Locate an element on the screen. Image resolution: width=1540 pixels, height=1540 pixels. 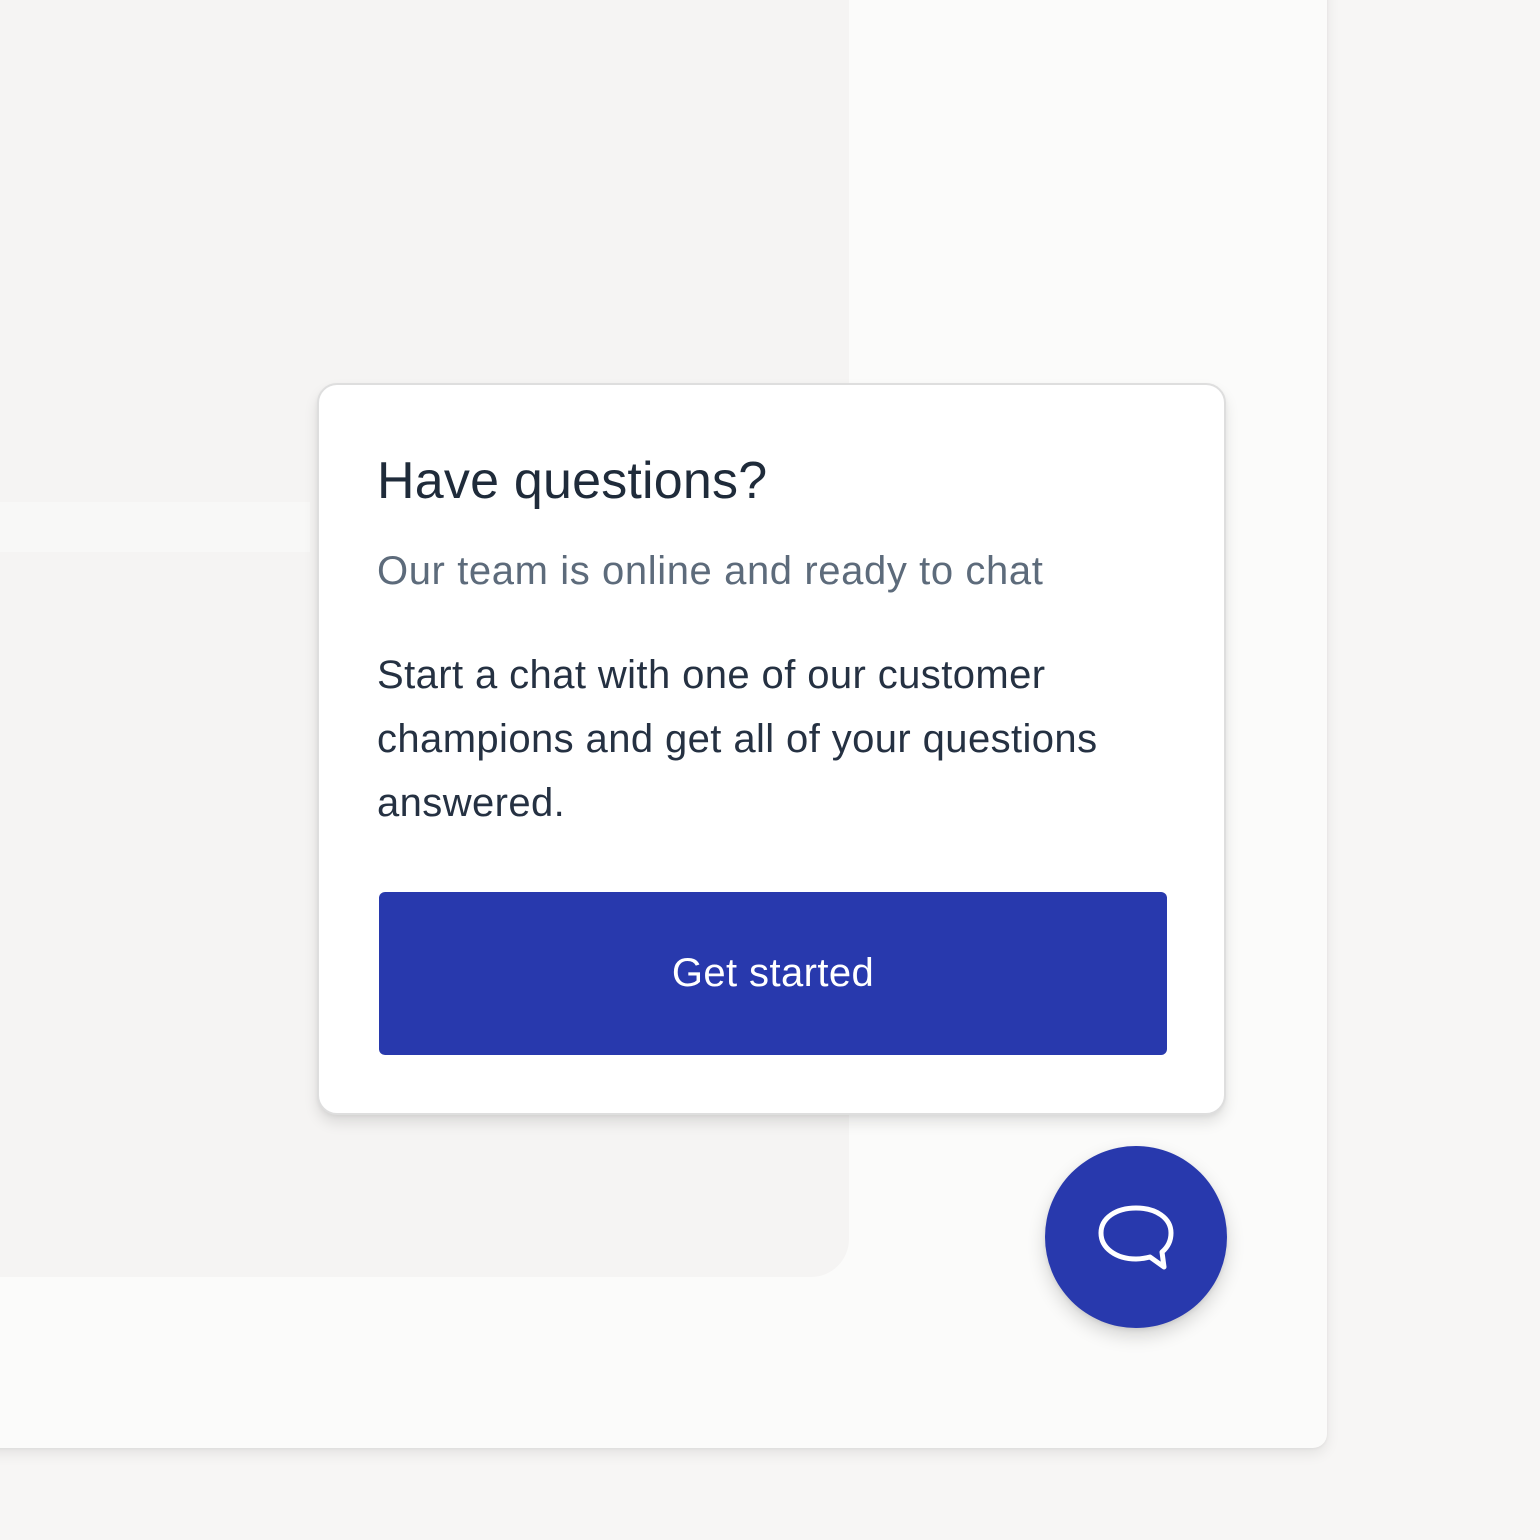
get-started-button: Get started is located at coordinates (773, 973).